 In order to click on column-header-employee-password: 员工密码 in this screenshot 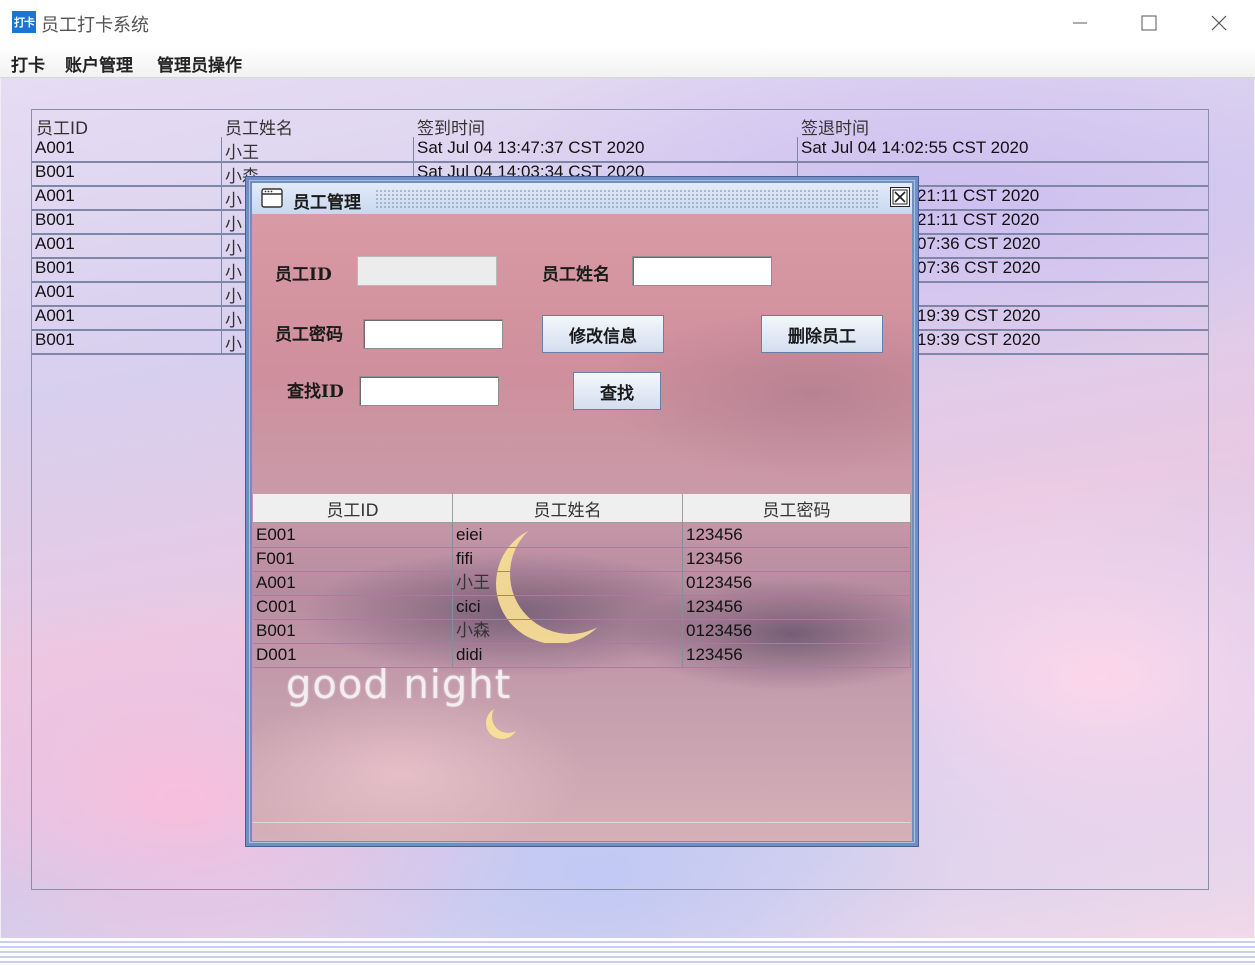, I will do `click(797, 508)`.